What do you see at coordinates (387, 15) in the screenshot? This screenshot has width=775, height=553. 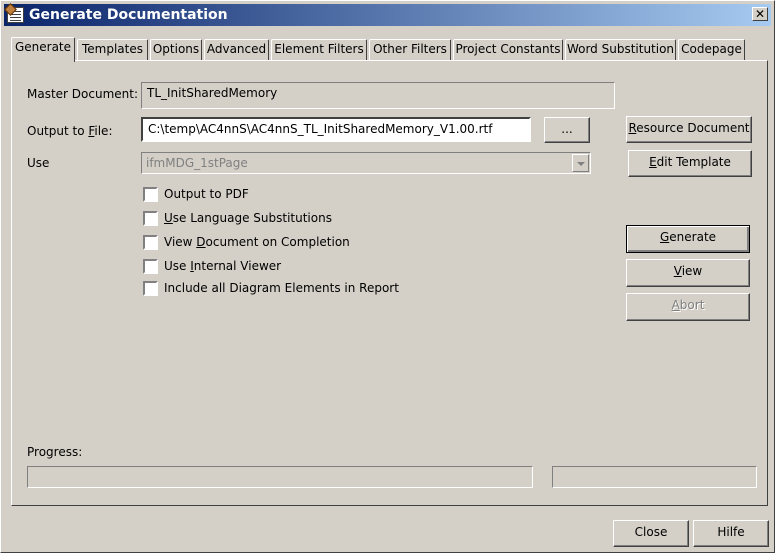 I see `title-bar: Generate Documentation ✕` at bounding box center [387, 15].